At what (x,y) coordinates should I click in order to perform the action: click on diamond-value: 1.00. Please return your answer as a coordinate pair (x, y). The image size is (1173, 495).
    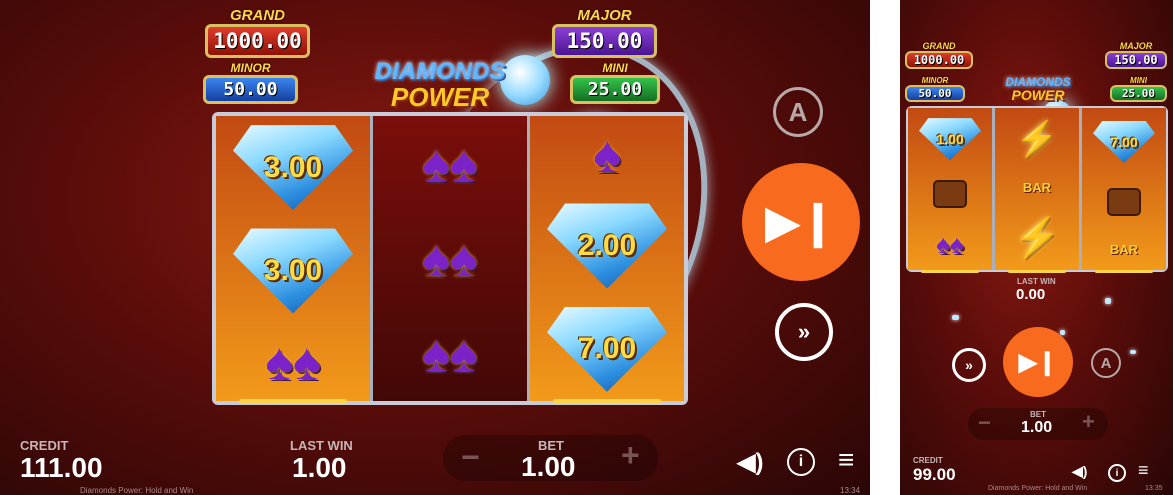
    Looking at the image, I should click on (950, 139).